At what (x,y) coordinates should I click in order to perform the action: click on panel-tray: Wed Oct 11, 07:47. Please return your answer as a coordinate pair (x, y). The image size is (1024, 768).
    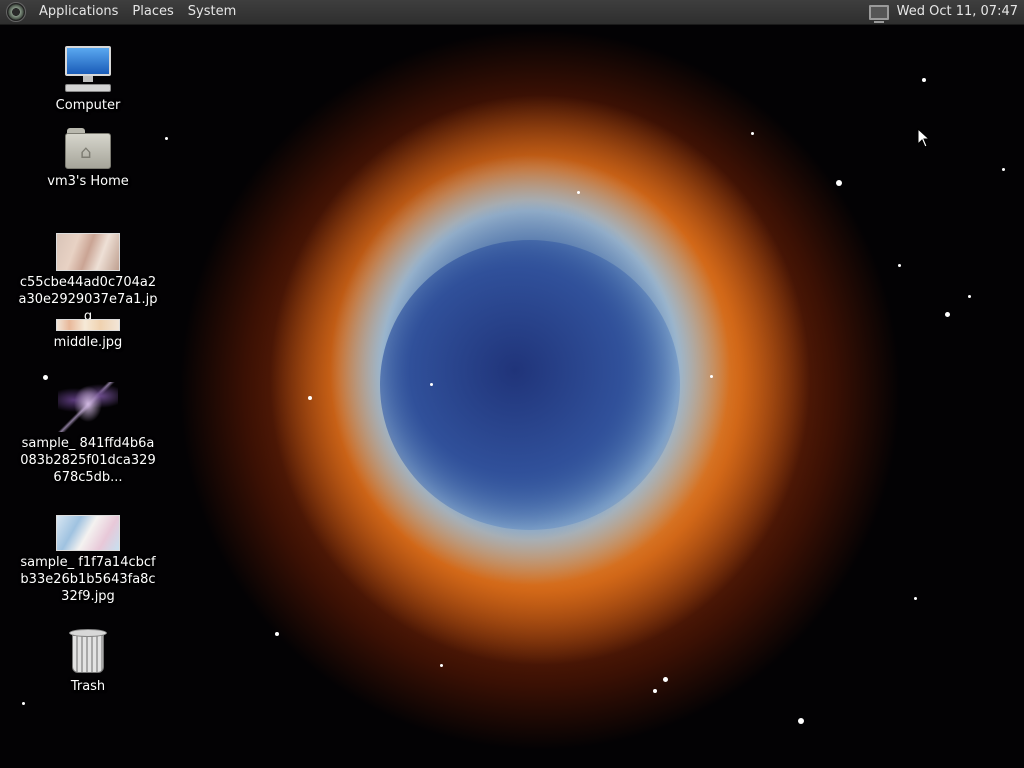
    Looking at the image, I should click on (944, 12).